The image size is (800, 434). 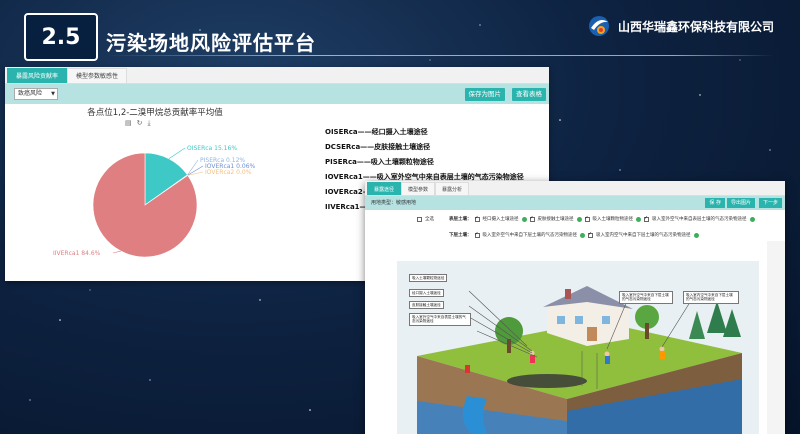 I want to click on company-logo-icon, so click(x=598, y=26).